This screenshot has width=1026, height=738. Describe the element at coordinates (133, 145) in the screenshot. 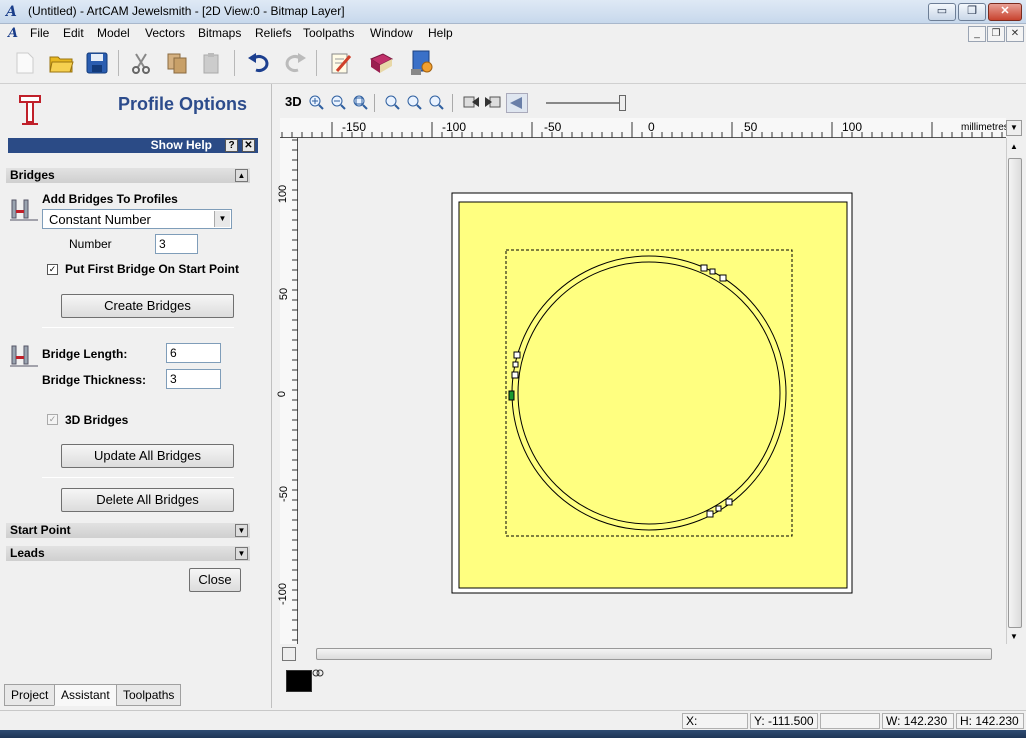

I see `show-help-bar: Show Help ? ✕` at that location.